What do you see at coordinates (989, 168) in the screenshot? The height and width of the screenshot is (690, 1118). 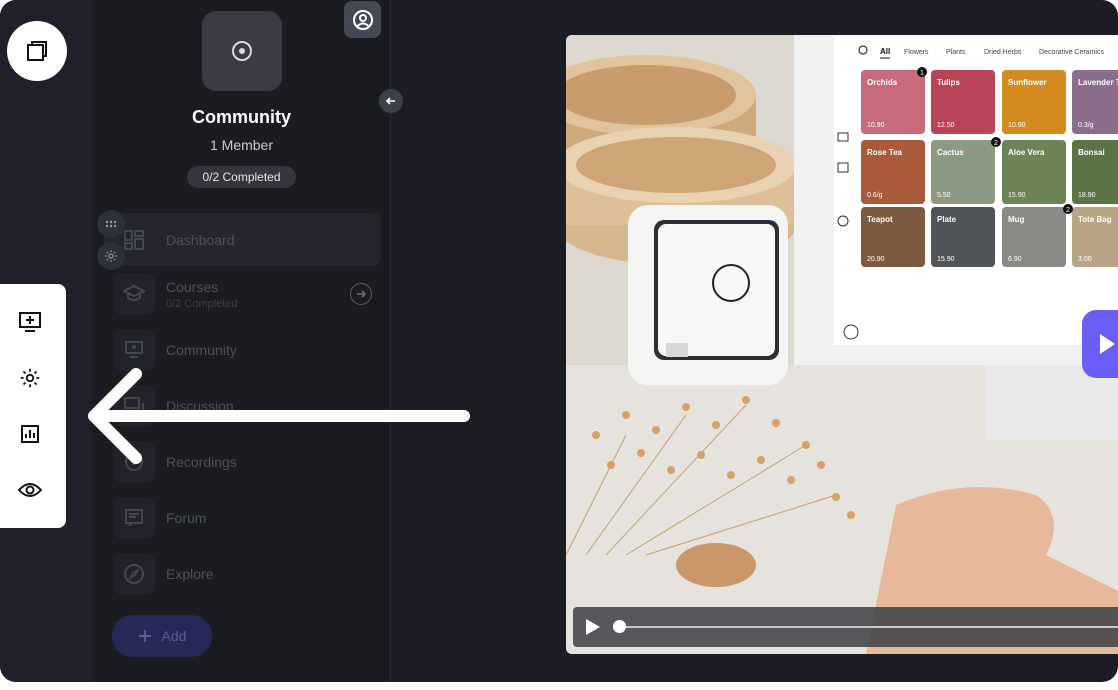 I see `product-grid` at bounding box center [989, 168].